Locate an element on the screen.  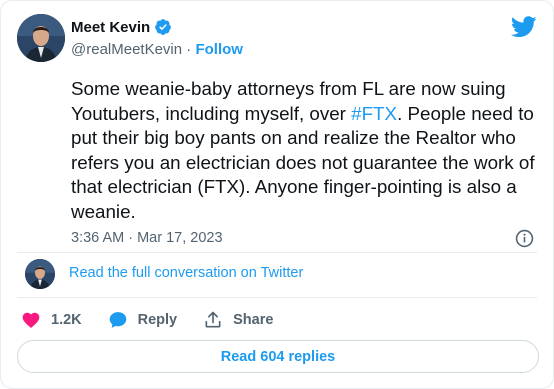
read-replies-label: Read 604 replies is located at coordinates (278, 356).